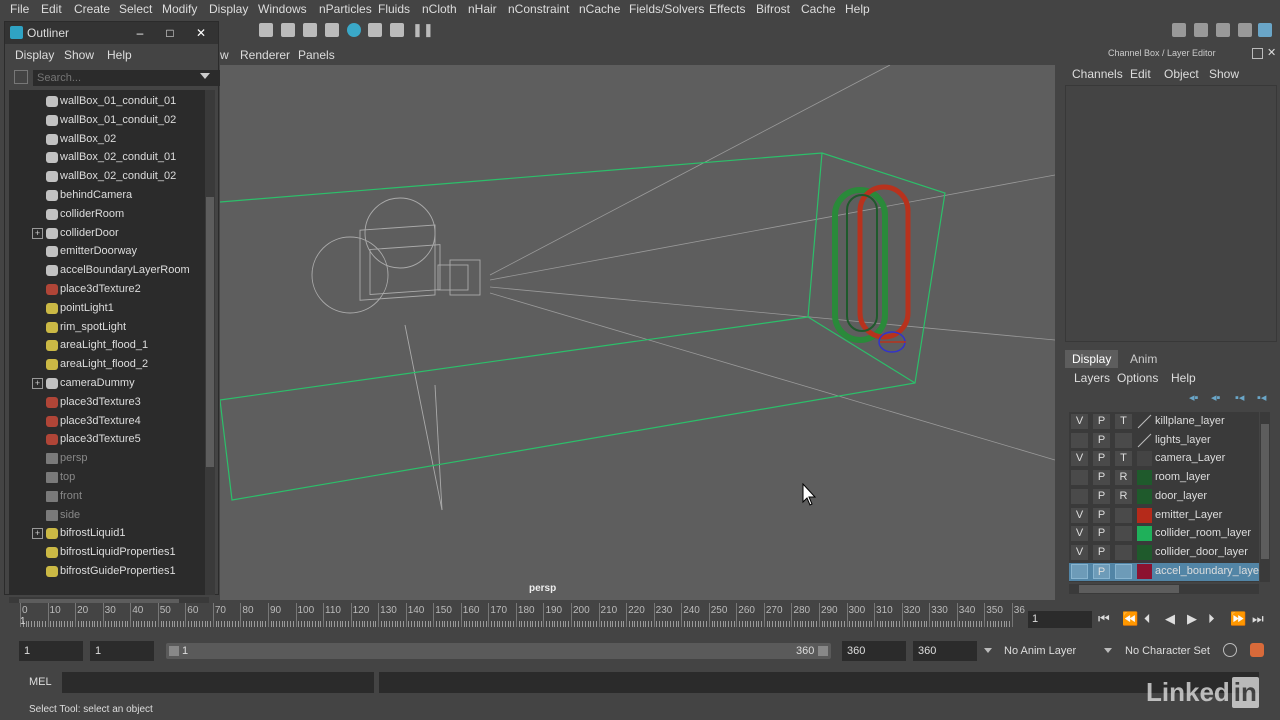 The height and width of the screenshot is (720, 1280). What do you see at coordinates (107, 120) in the screenshot?
I see `outliner-item: wallBox_01_conduit_02` at bounding box center [107, 120].